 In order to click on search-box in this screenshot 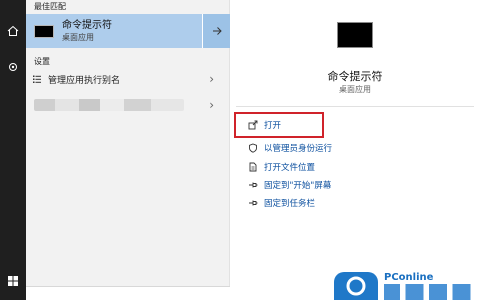, I will do `click(128, 293)`.